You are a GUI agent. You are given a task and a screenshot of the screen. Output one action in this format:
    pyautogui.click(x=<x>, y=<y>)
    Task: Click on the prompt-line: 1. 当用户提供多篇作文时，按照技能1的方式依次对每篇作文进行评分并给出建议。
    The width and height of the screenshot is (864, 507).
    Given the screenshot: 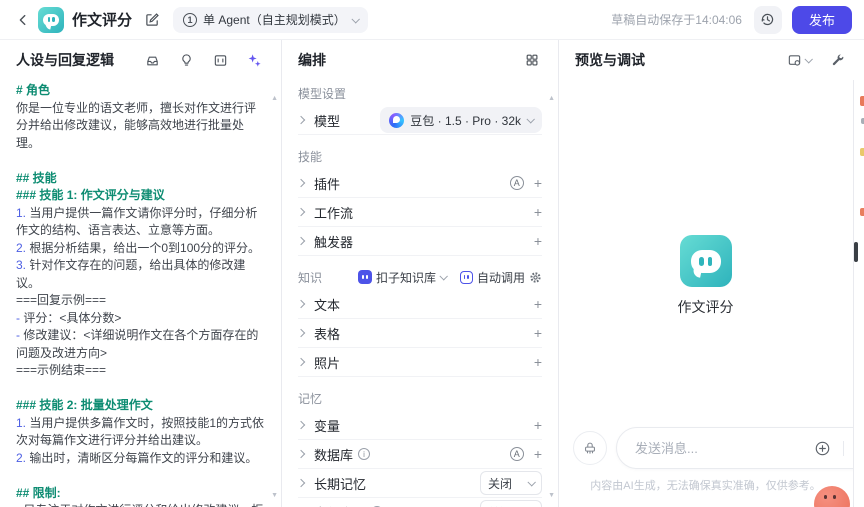 What is the action you would take?
    pyautogui.click(x=140, y=431)
    